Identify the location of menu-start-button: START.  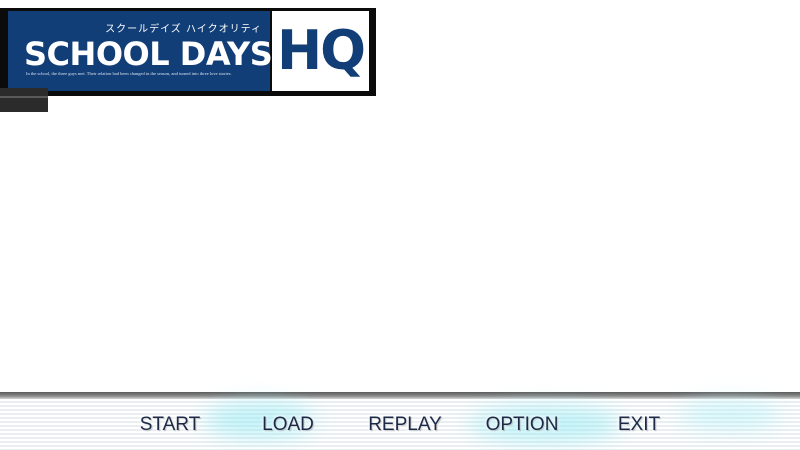
(170, 425).